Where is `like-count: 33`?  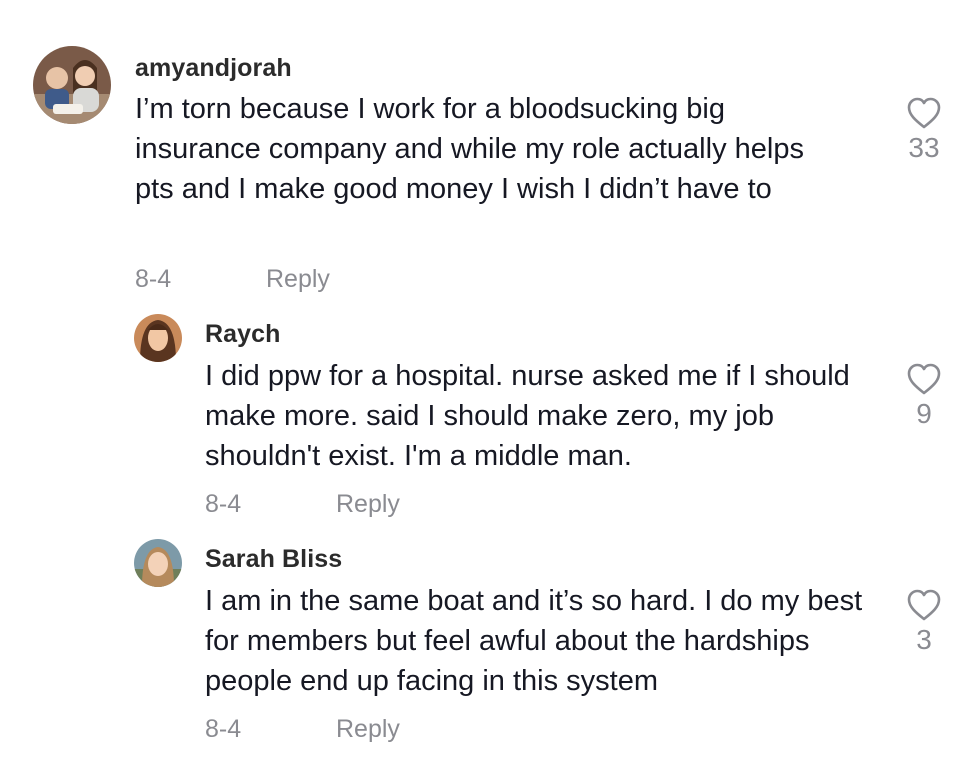 like-count: 33 is located at coordinates (924, 147).